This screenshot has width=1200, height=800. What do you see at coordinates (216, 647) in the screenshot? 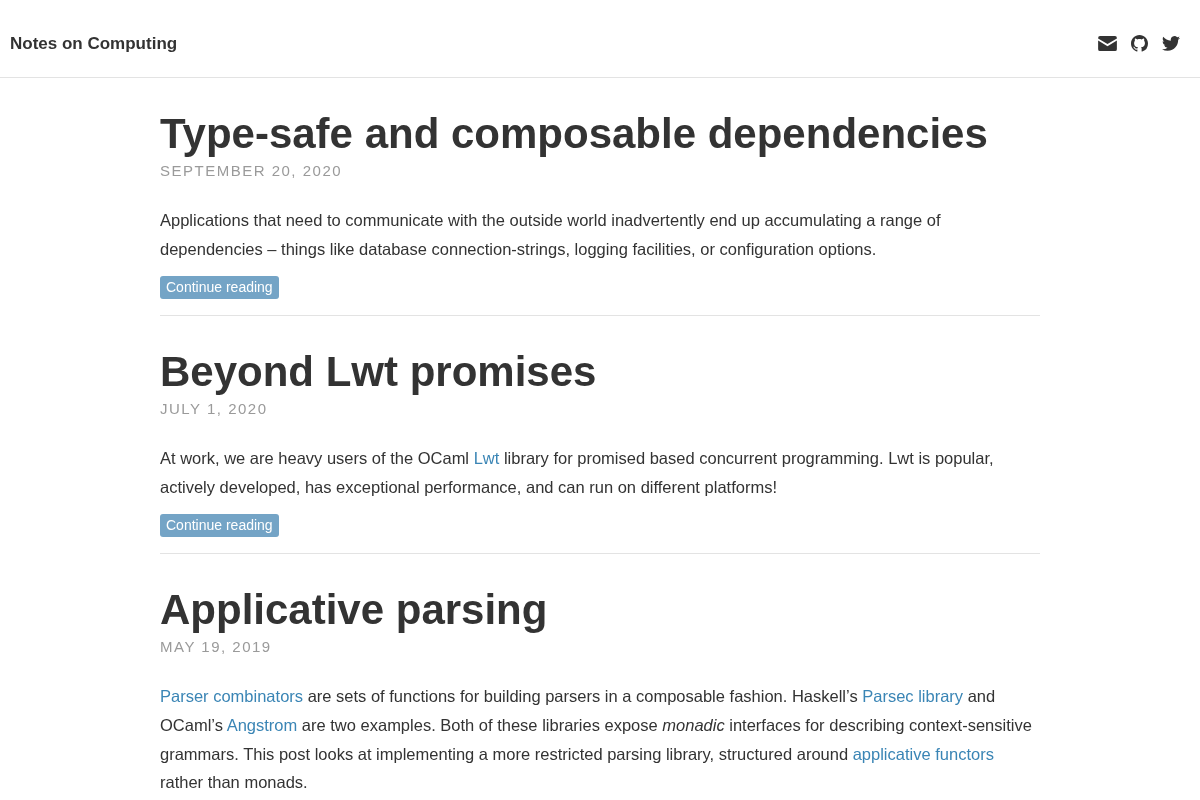
I see `post-date: MAY 19, 2019` at bounding box center [216, 647].